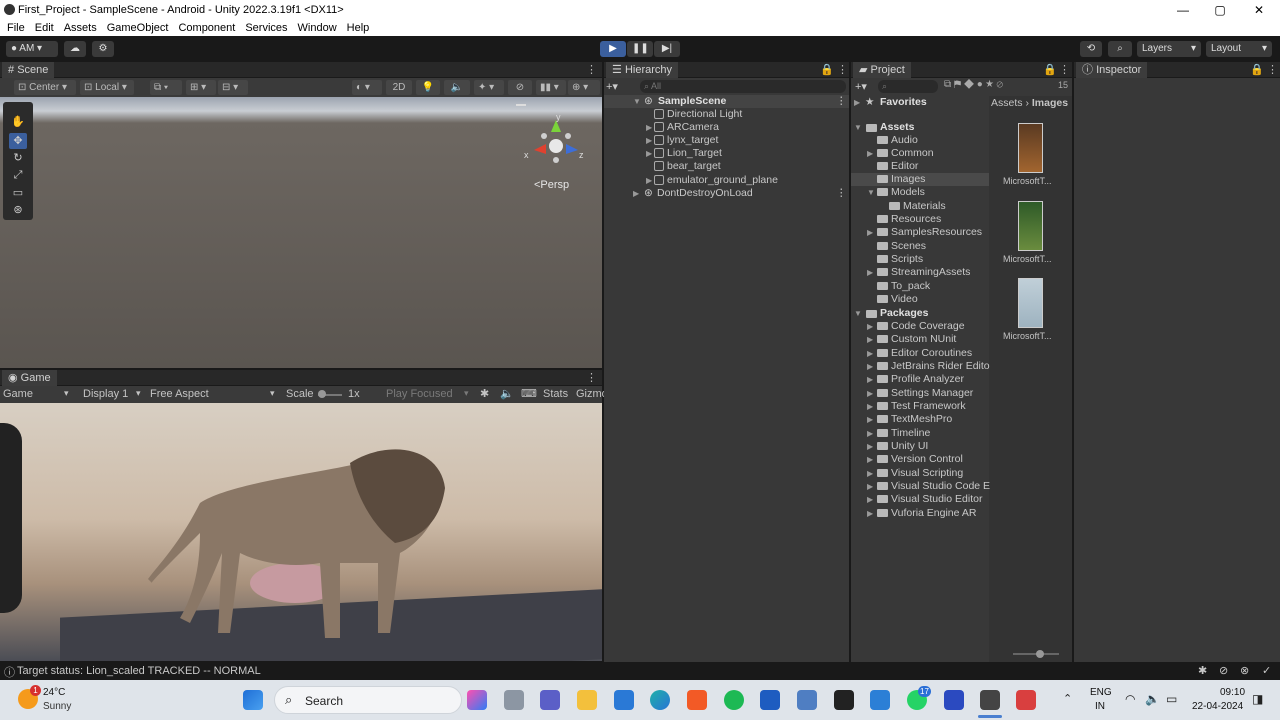 Image resolution: width=1280 pixels, height=720 pixels. What do you see at coordinates (682, 127) in the screenshot?
I see `hierarchy-item: ▶ ARCamera` at bounding box center [682, 127].